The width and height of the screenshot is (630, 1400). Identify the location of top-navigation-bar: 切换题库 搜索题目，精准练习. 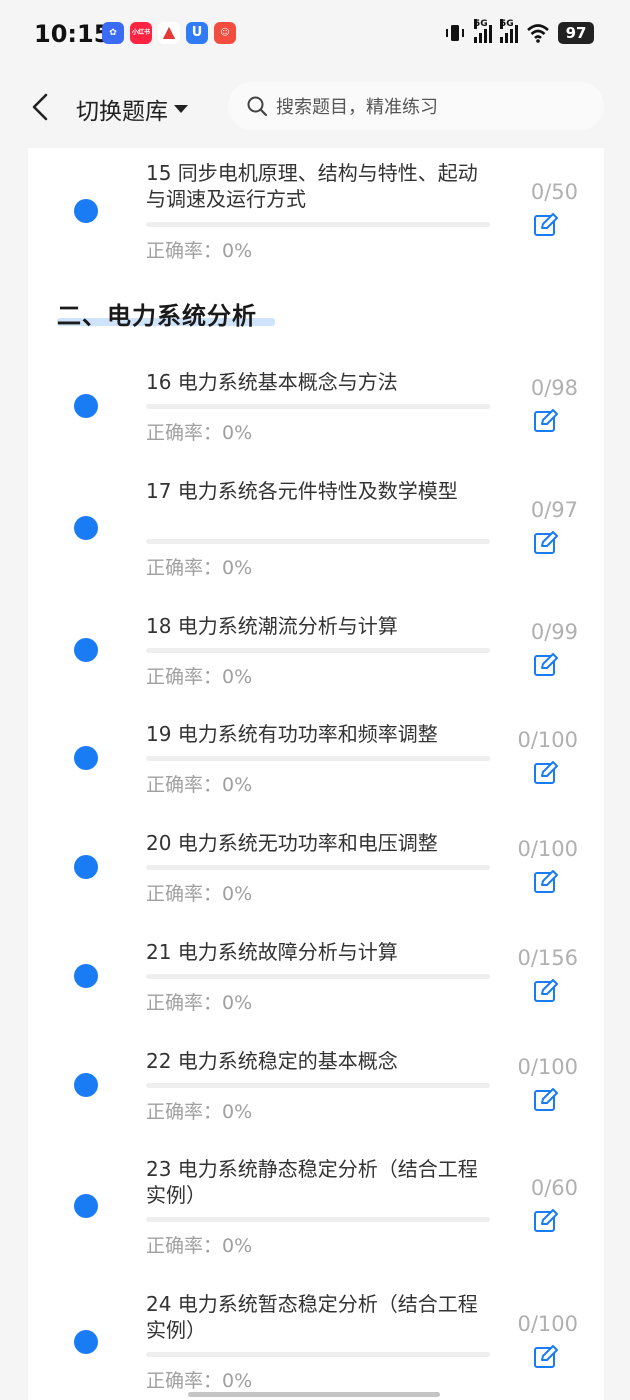
(315, 108).